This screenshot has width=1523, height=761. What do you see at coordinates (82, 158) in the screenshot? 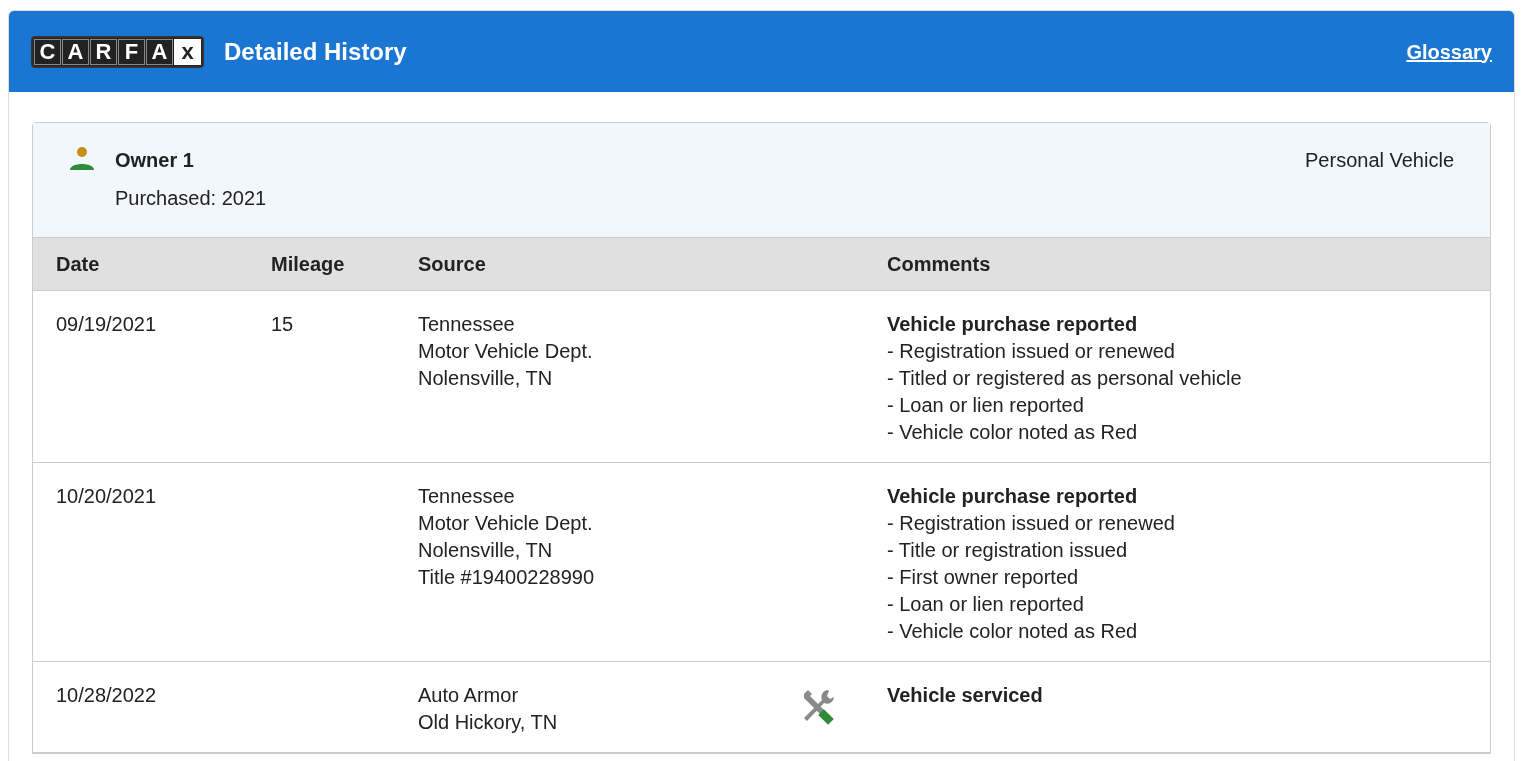
I see `person-icon` at bounding box center [82, 158].